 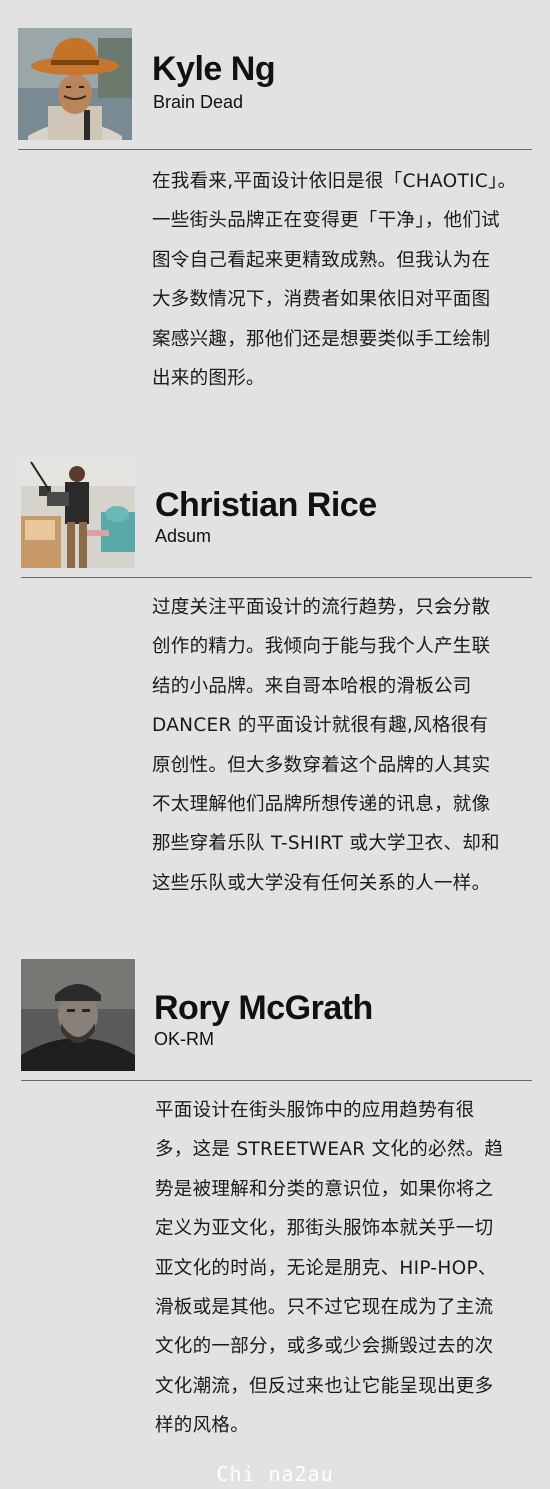 I want to click on quote-line: 案感兴趣，那他们还是想要类似手工绘制, so click(x=321, y=339).